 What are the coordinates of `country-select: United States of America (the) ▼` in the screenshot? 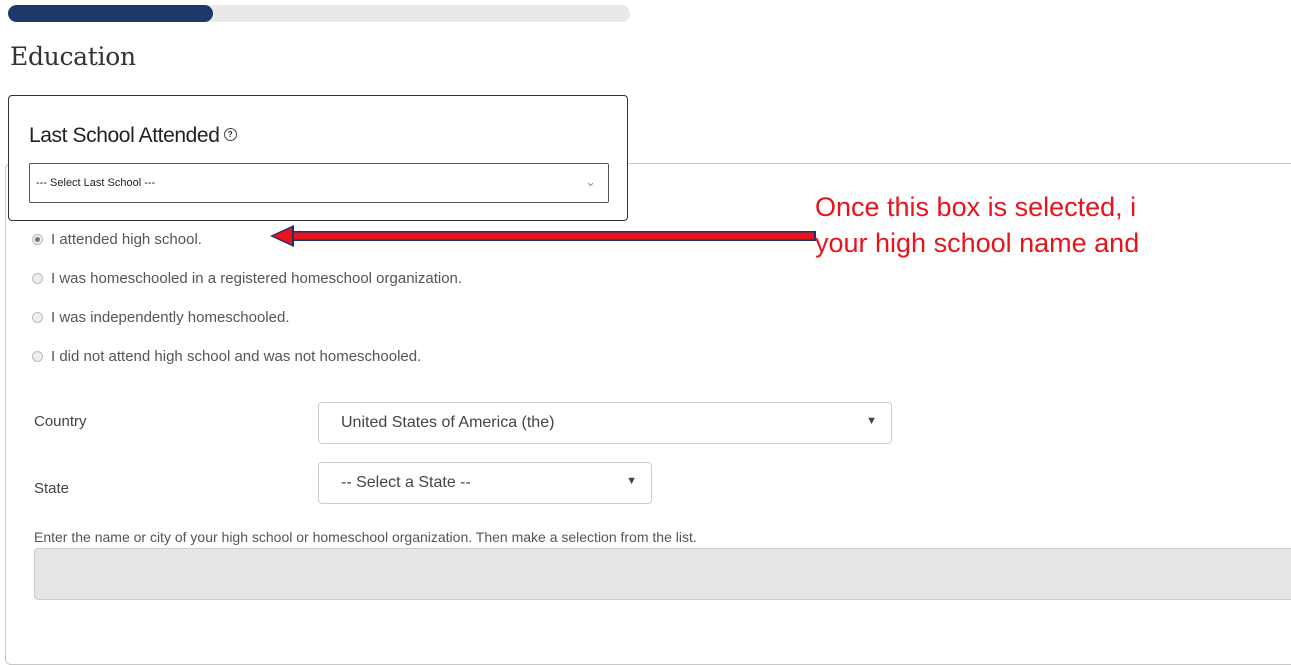 It's located at (605, 423).